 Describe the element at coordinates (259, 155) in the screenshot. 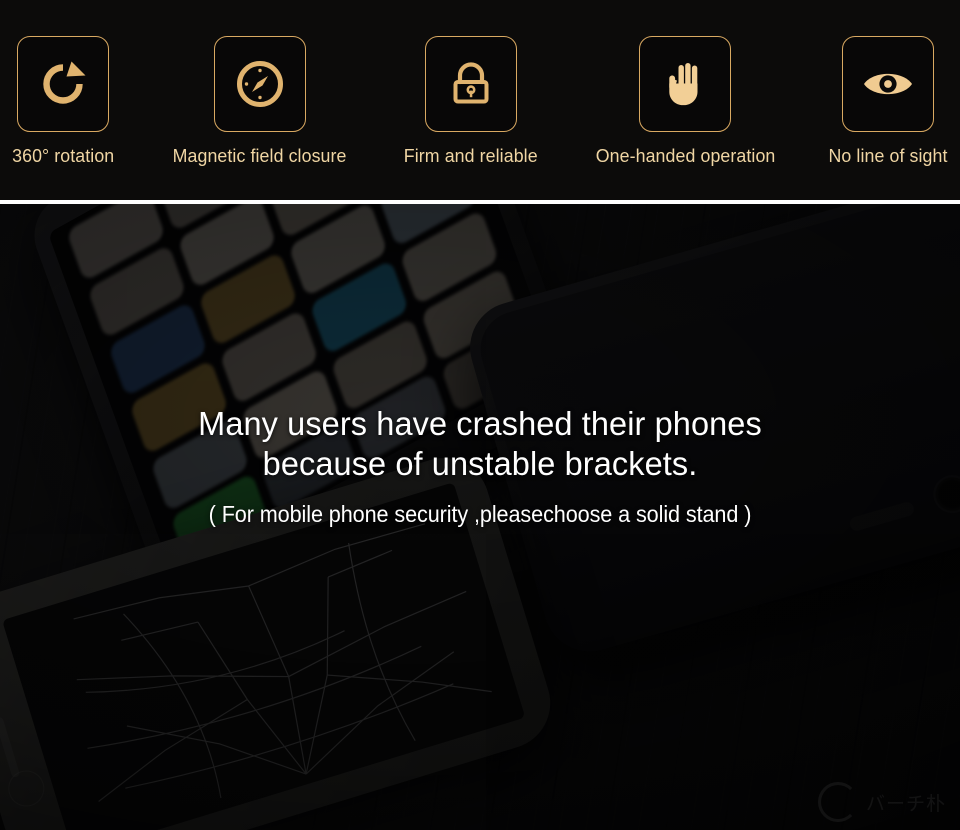

I see `feature-label: Magnetic field closure` at that location.